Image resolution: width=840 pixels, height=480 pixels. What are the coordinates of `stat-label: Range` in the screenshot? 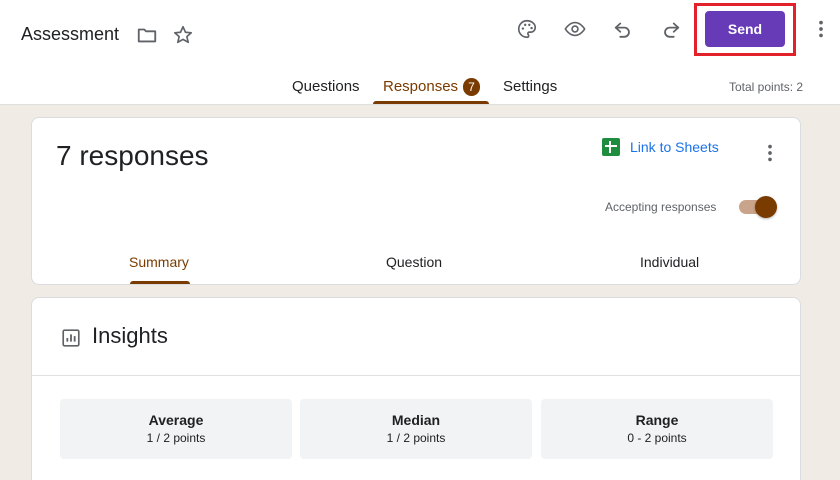 It's located at (657, 420).